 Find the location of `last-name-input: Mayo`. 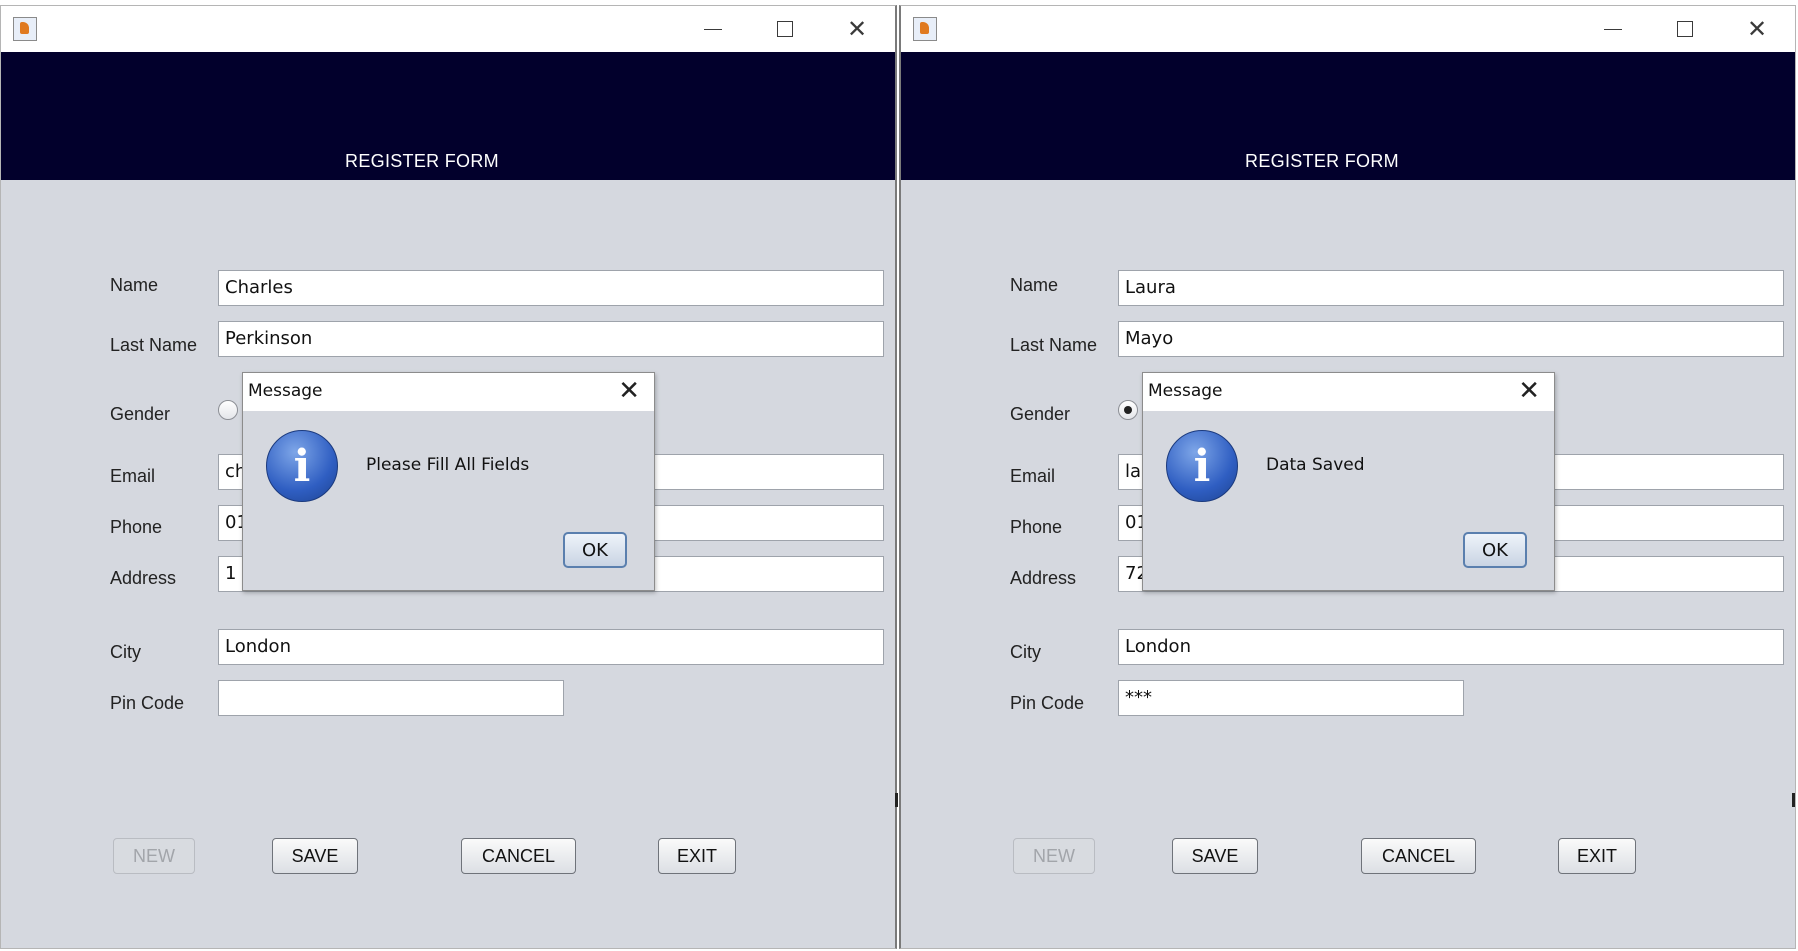

last-name-input: Mayo is located at coordinates (1451, 339).